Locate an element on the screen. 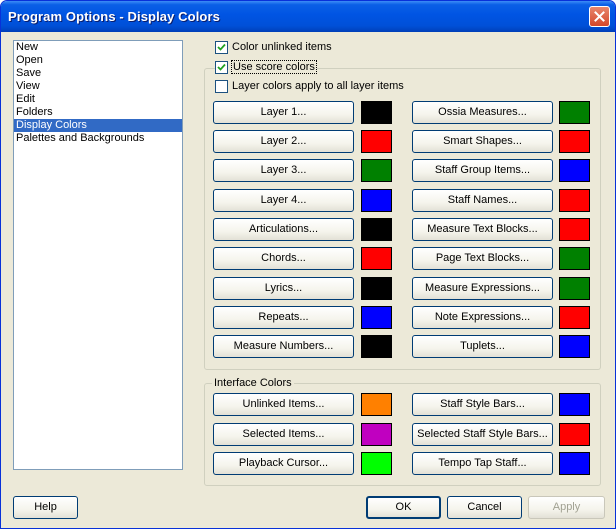 The width and height of the screenshot is (616, 529). unlinked-items-swatch is located at coordinates (376, 404).